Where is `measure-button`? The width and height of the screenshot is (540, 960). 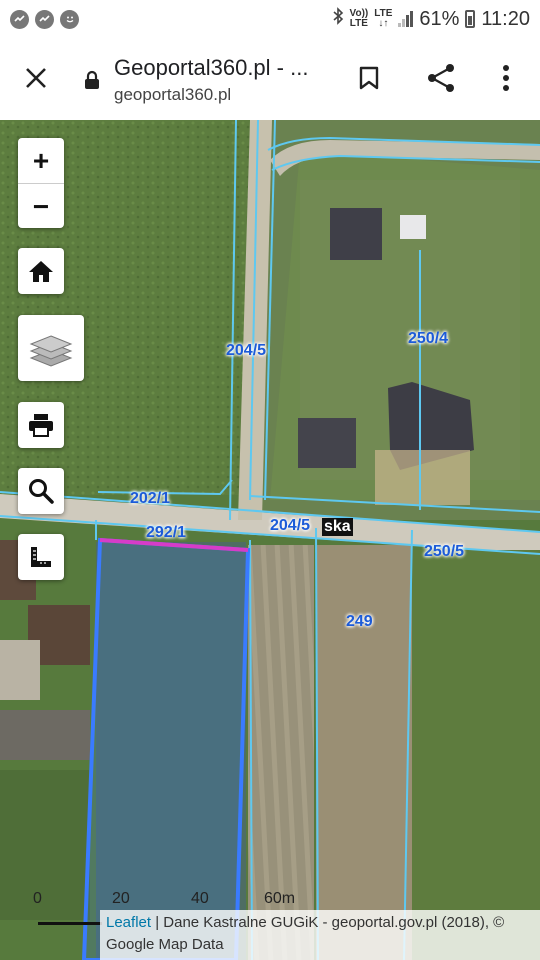
measure-button is located at coordinates (41, 557).